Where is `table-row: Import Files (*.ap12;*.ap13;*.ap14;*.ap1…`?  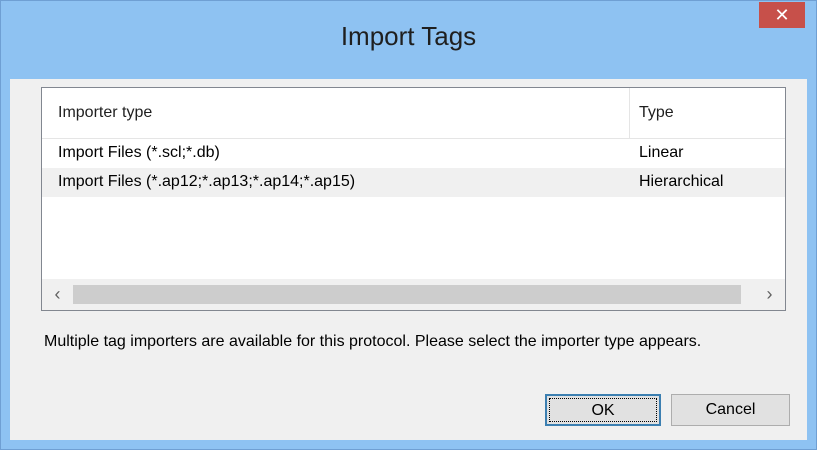
table-row: Import Files (*.ap12;*.ap13;*.ap14;*.ap1… is located at coordinates (413, 182).